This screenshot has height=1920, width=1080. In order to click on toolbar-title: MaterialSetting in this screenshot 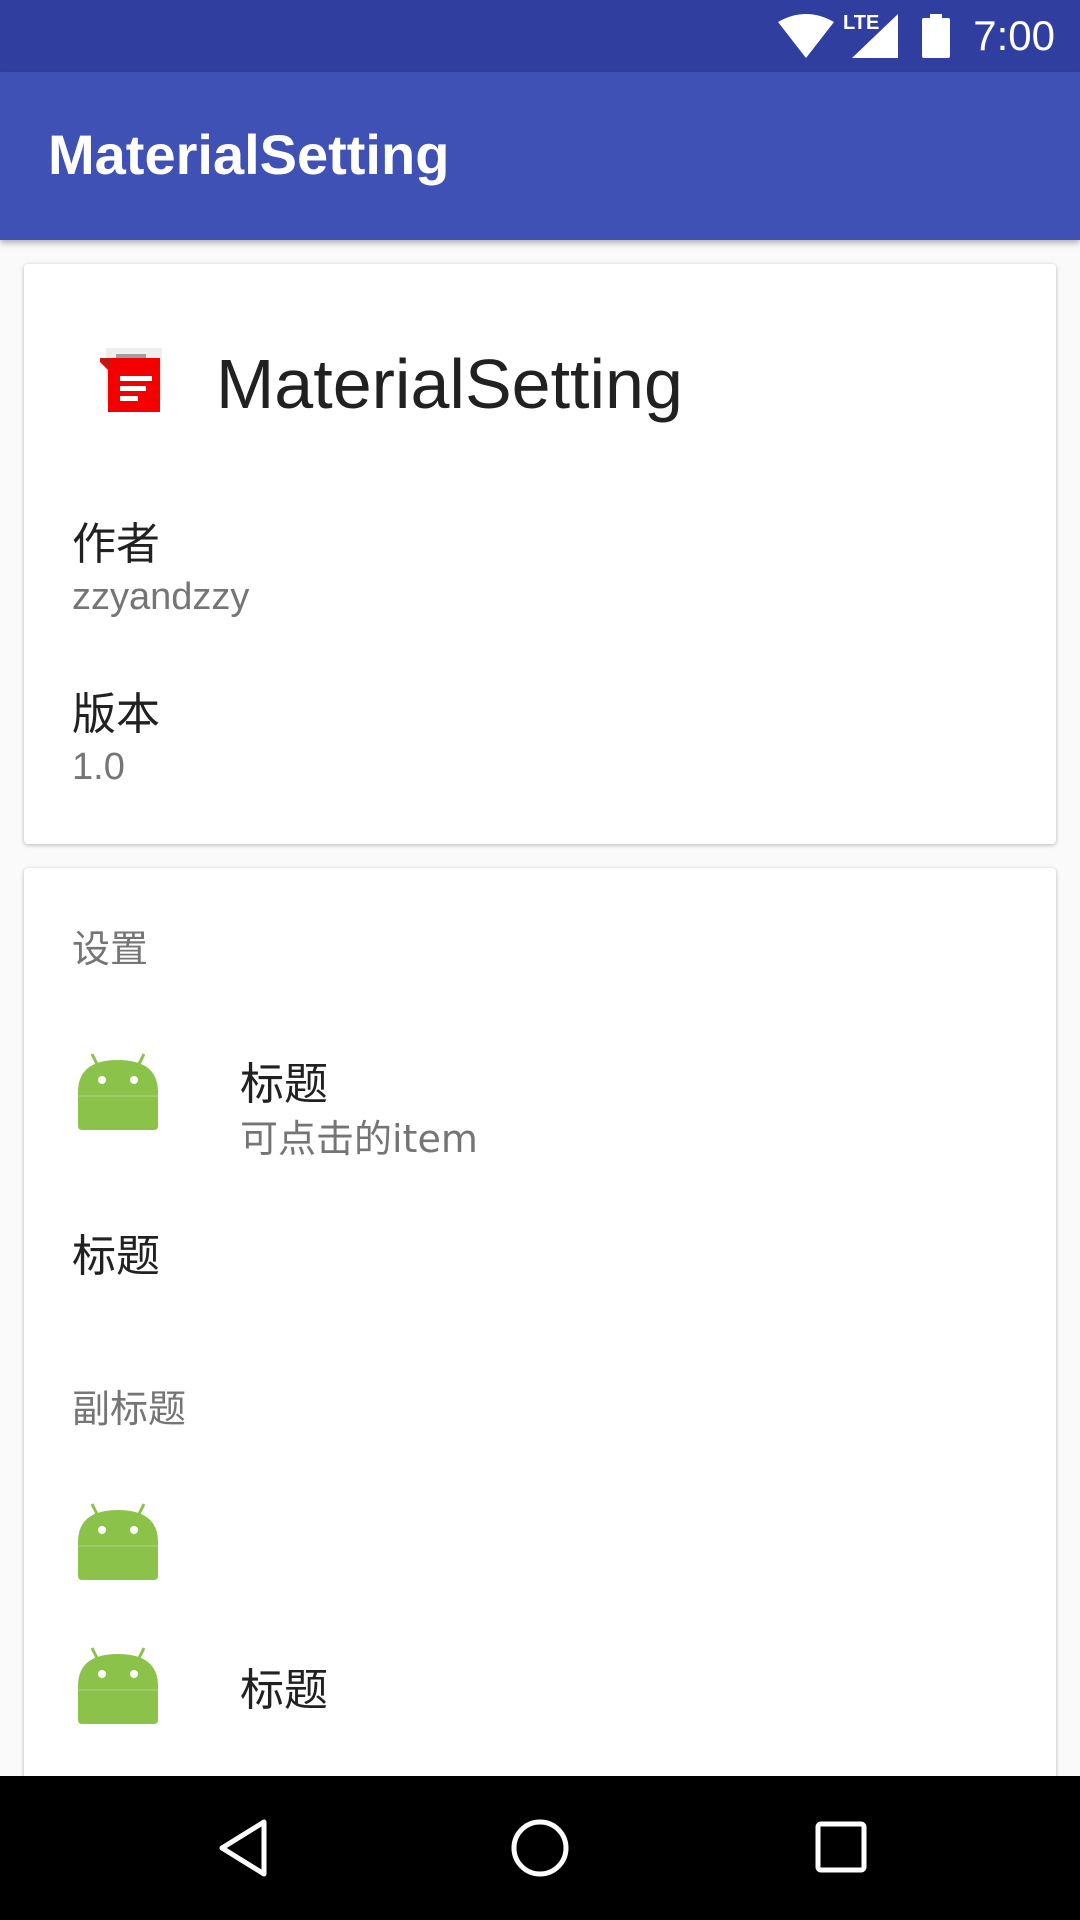, I will do `click(249, 154)`.